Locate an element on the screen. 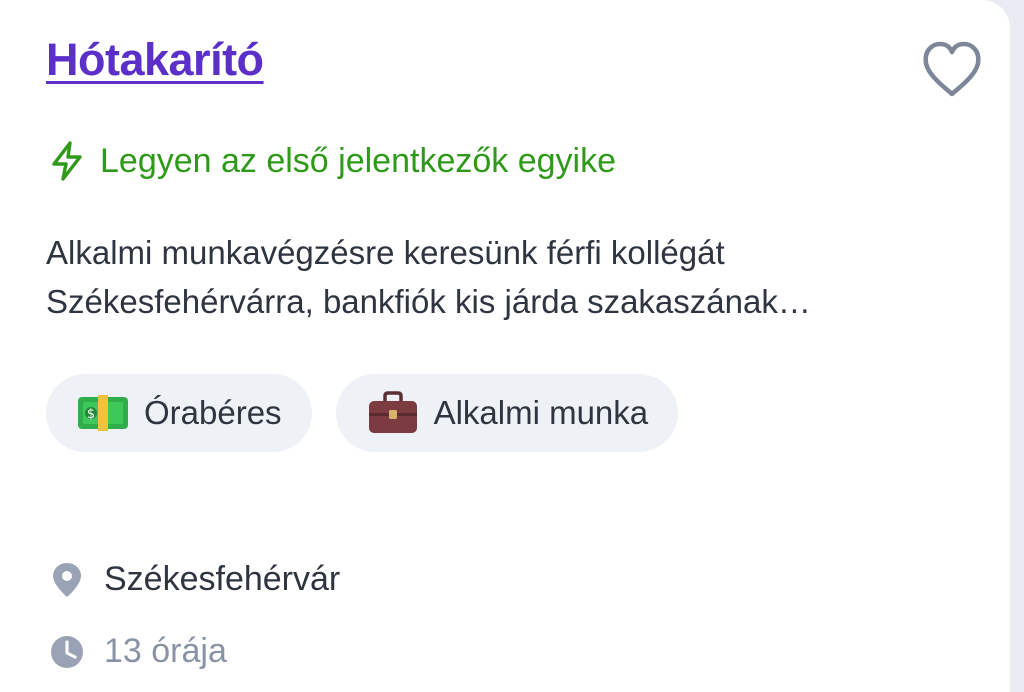  location-pin-icon is located at coordinates (67, 579).